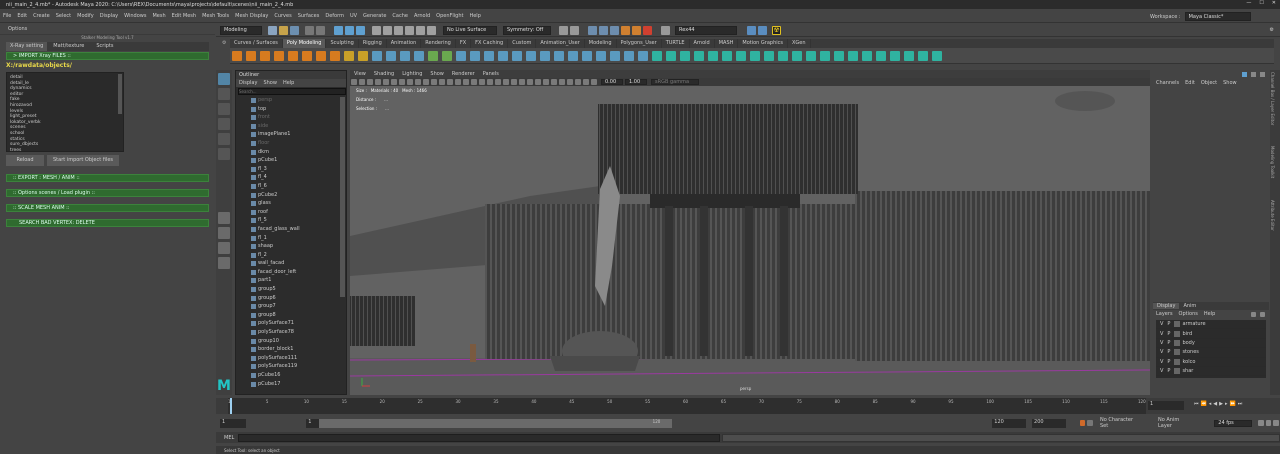  Describe the element at coordinates (224, 94) in the screenshot. I see `lasso-tool-icon` at that location.